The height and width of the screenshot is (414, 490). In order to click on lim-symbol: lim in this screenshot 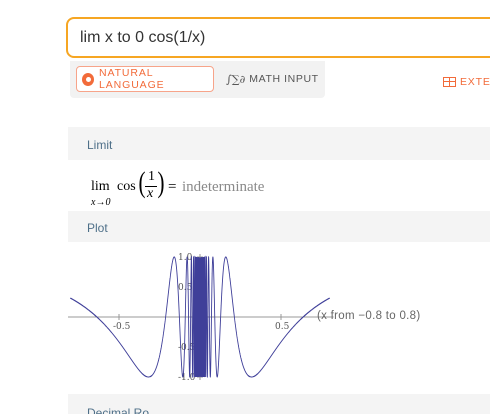, I will do `click(100, 186)`.